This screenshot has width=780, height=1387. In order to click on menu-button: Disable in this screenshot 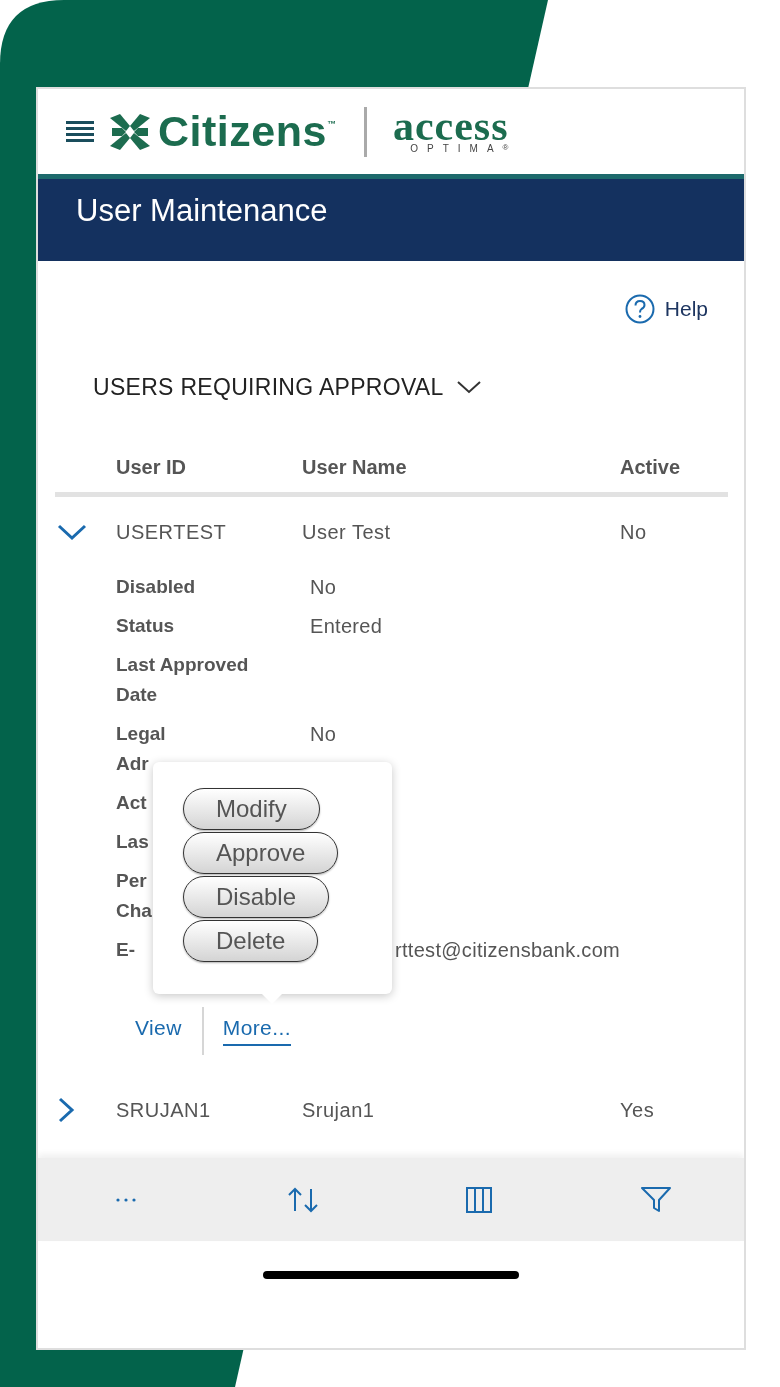, I will do `click(256, 897)`.